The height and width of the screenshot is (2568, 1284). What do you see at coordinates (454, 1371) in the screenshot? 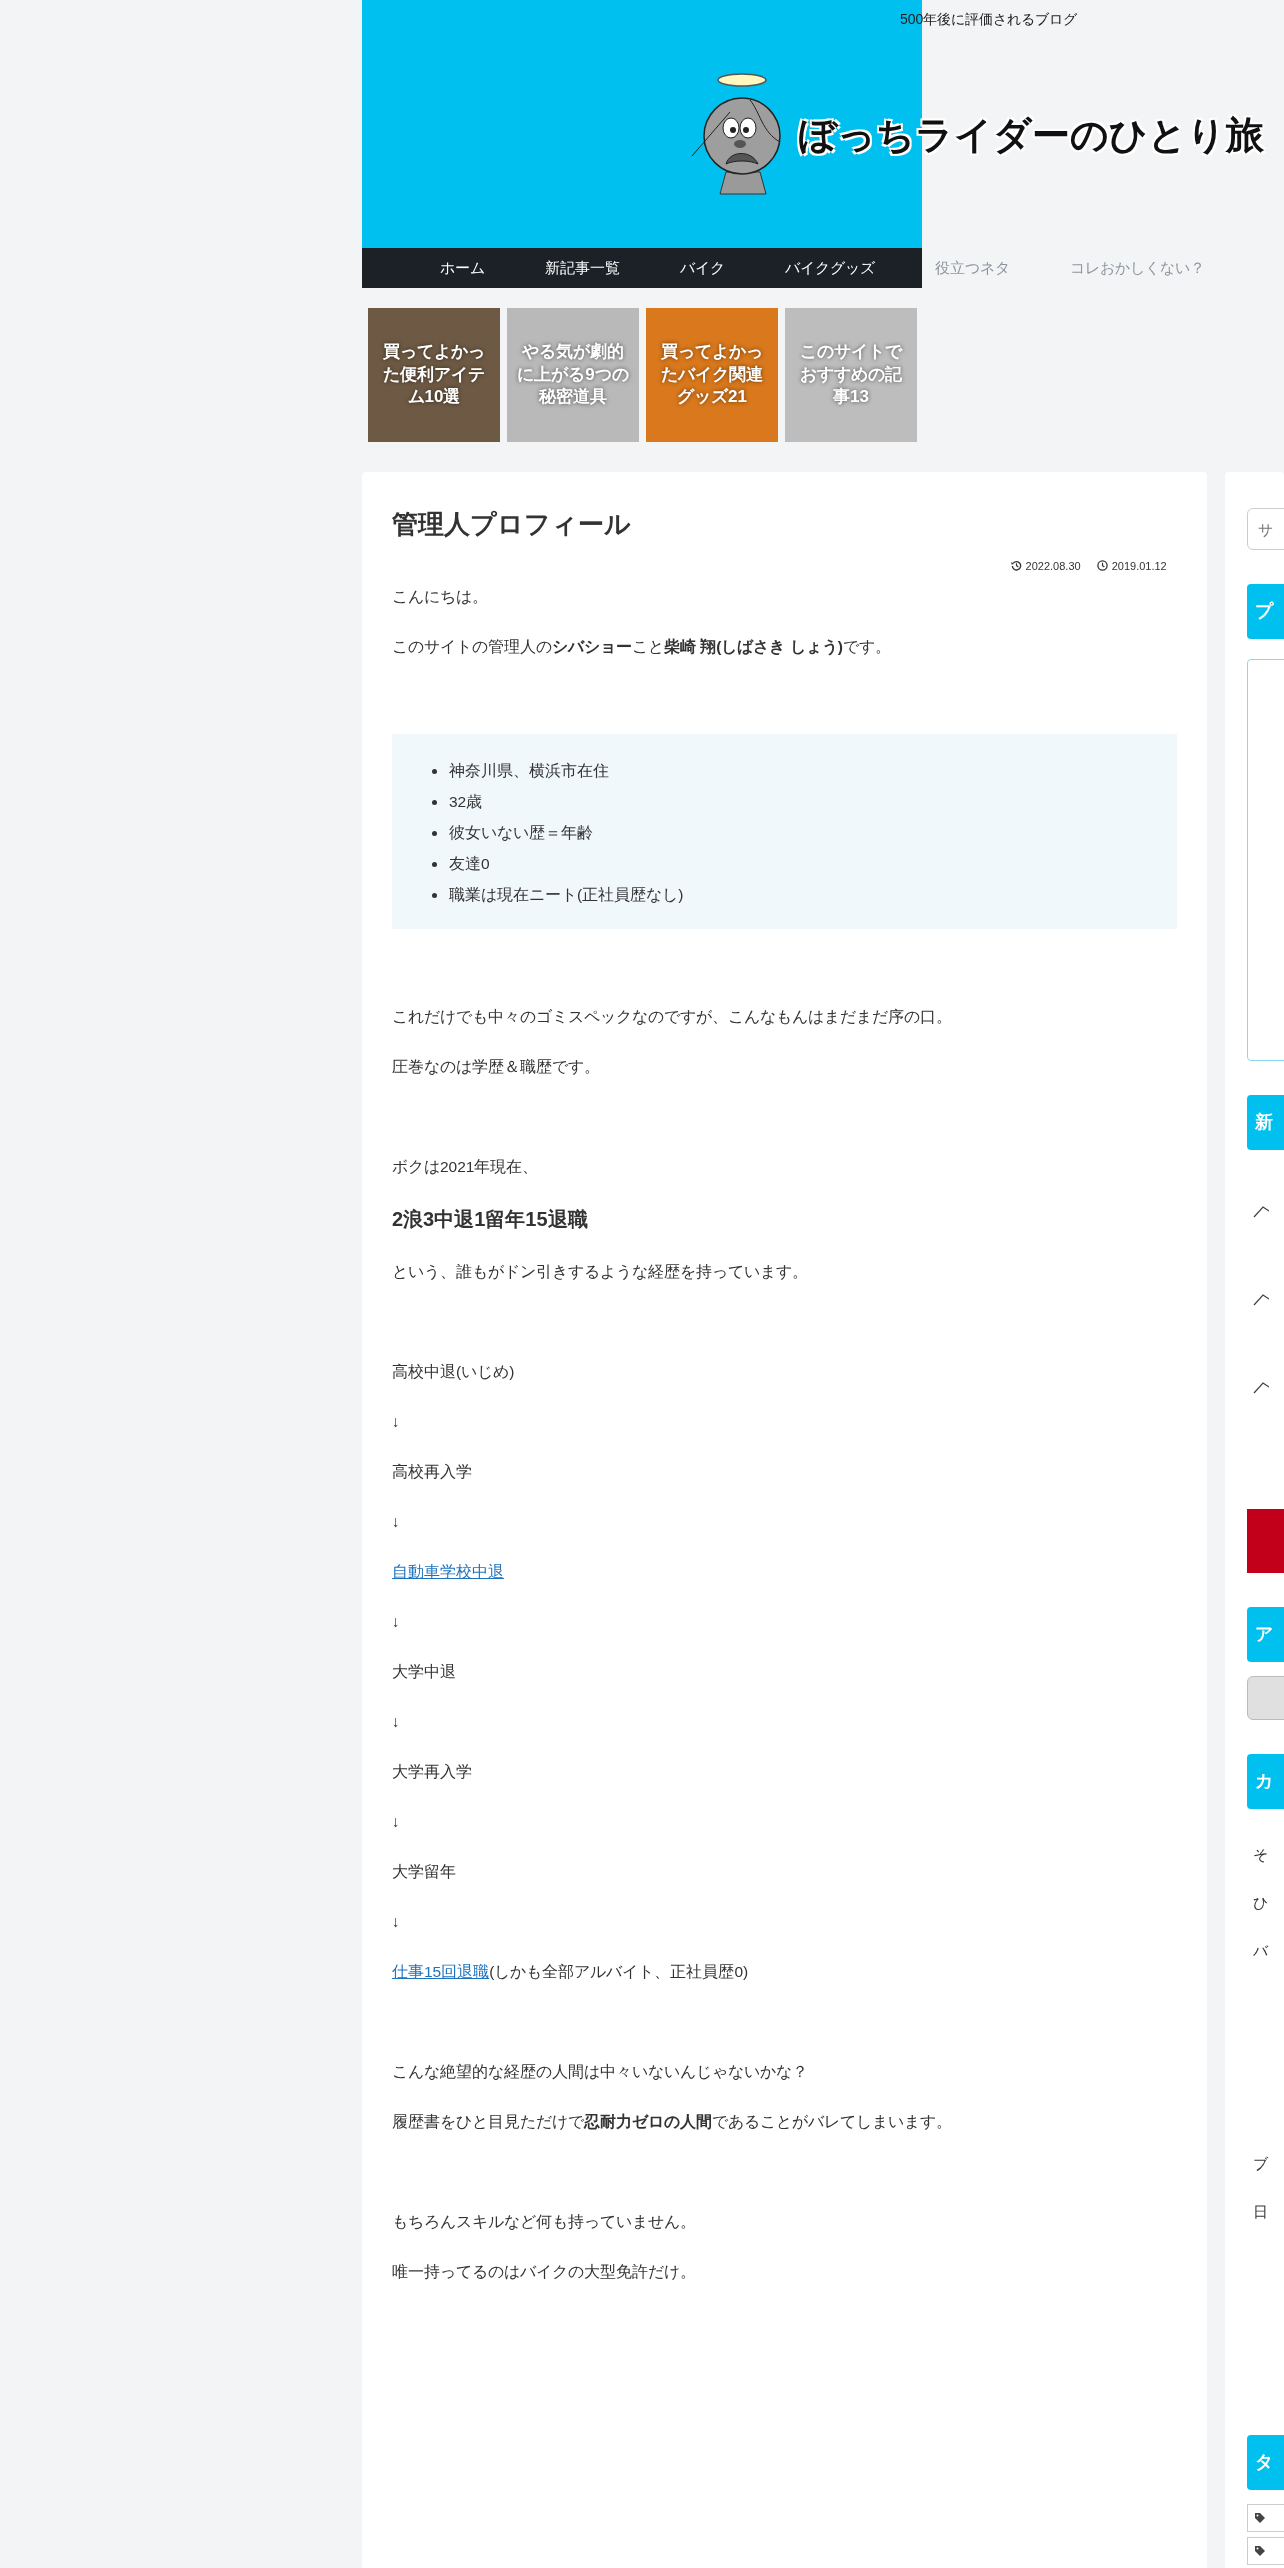
I see `paragraph: 高校中退(いじめ)` at bounding box center [454, 1371].